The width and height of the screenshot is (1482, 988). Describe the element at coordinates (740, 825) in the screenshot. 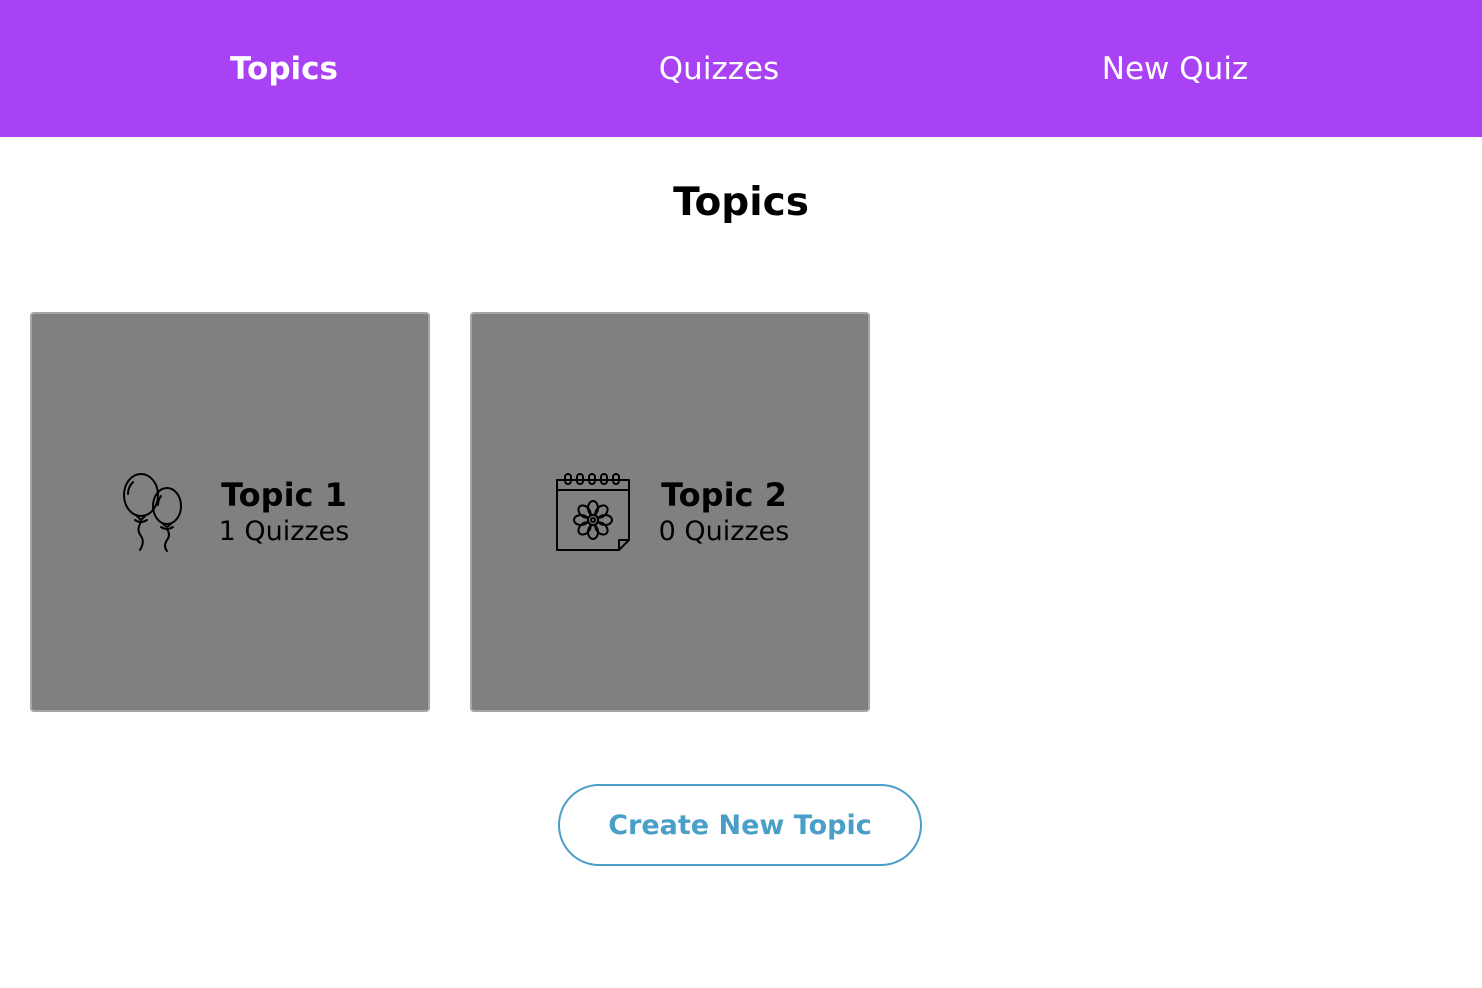

I see `create-new-topic-button: Create New Topic` at that location.